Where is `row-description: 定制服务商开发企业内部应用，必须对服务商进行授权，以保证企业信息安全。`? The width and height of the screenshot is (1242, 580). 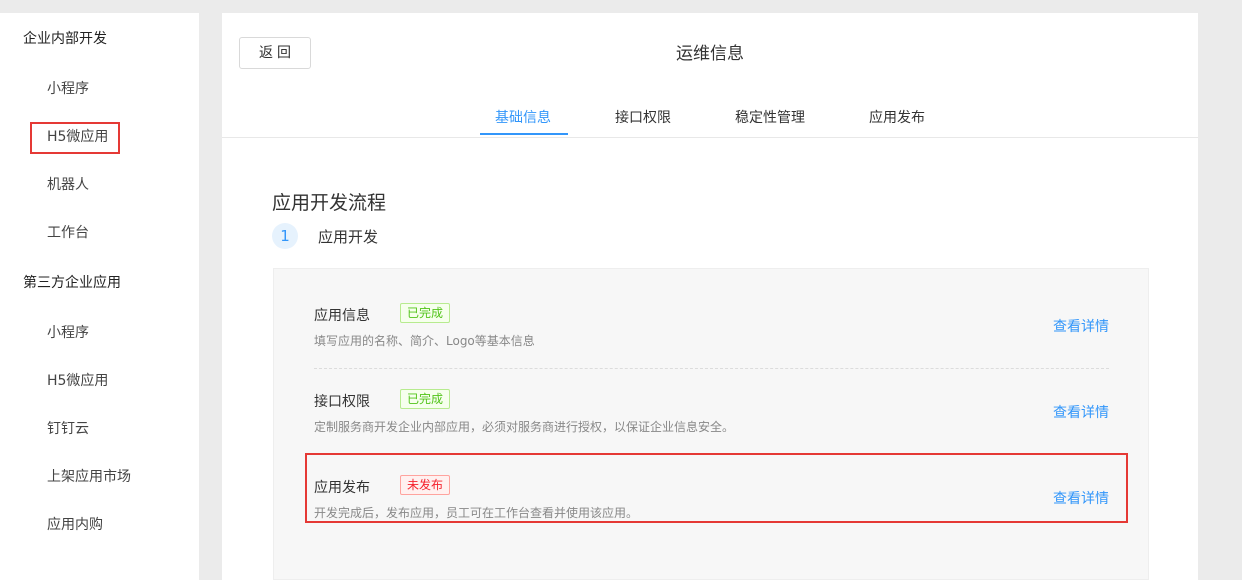
row-description: 定制服务商开发企业内部应用，必须对服务商进行授权，以保证企业信息安全。 is located at coordinates (524, 427).